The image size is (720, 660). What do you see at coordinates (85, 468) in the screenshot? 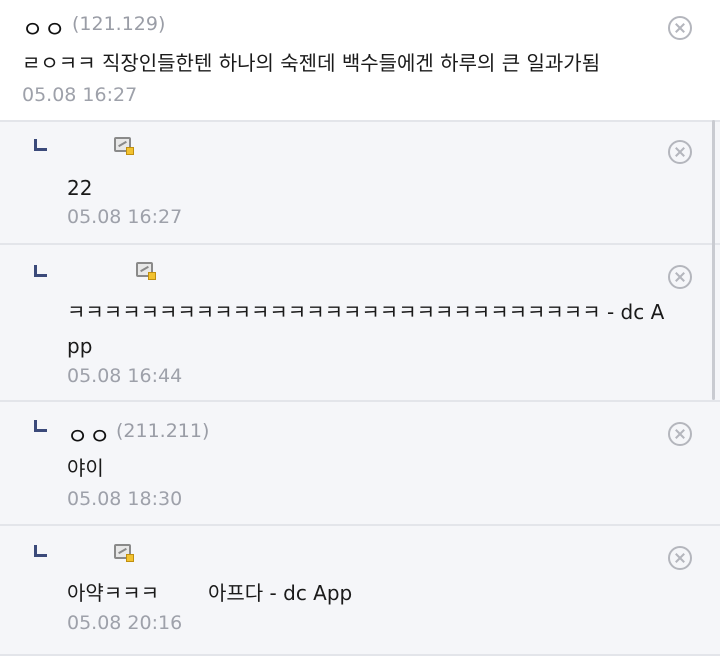
I see `reply-text: 야이` at bounding box center [85, 468].